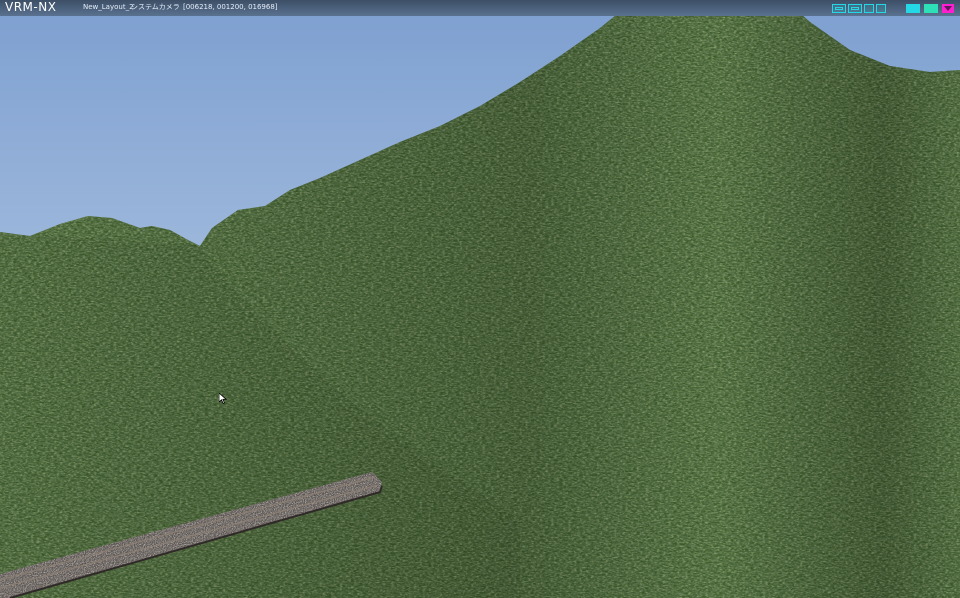  Describe the element at coordinates (155, 7) in the screenshot. I see `camera-name: システムカメラ` at that location.